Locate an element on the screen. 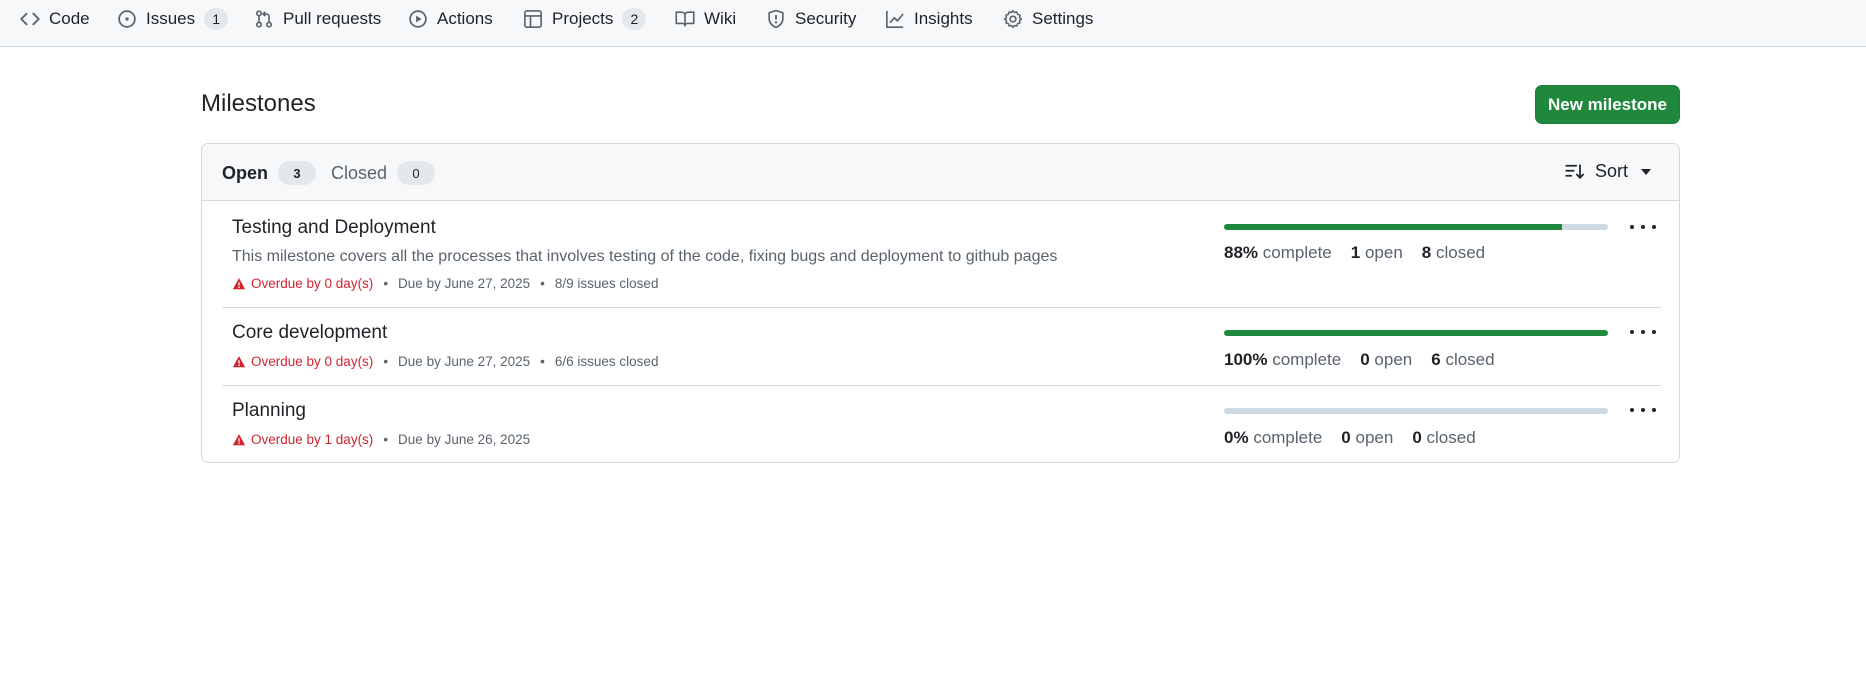 Image resolution: width=1866 pixels, height=696 pixels. tab-actions: Actions is located at coordinates (450, 19).